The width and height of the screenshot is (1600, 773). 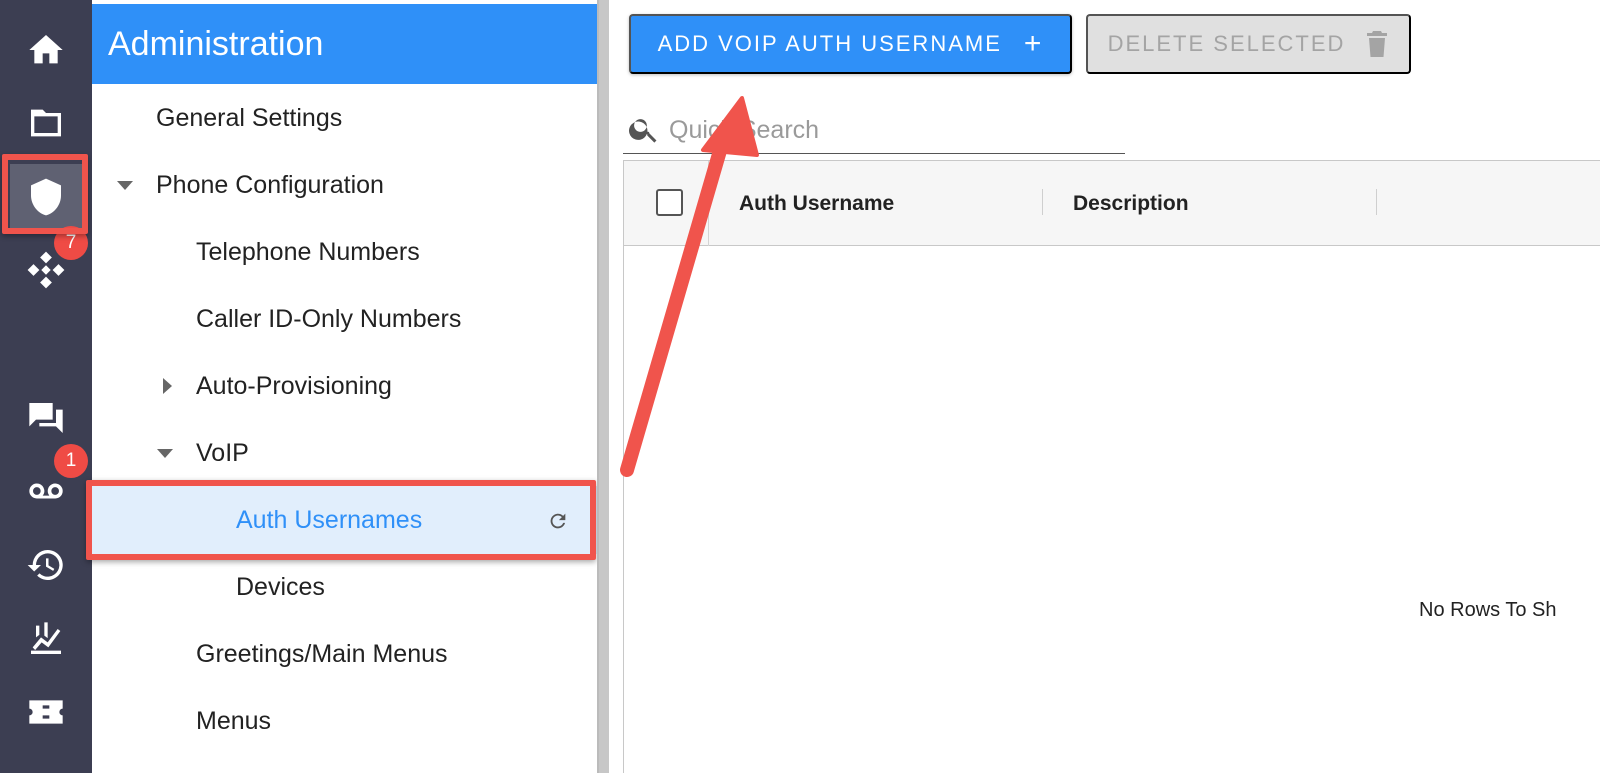 What do you see at coordinates (46, 386) in the screenshot?
I see `icon-rail: 7 1` at bounding box center [46, 386].